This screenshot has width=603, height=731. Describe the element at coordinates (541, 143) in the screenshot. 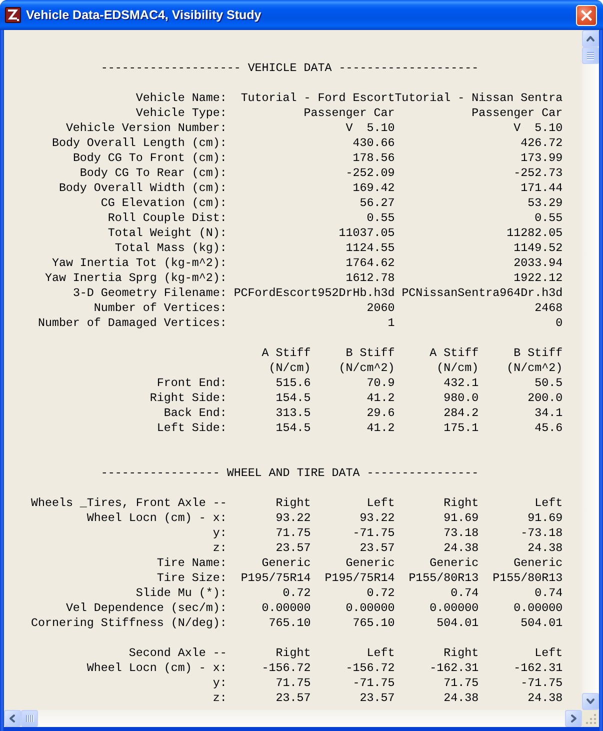

I see `field-value: 426.72` at that location.